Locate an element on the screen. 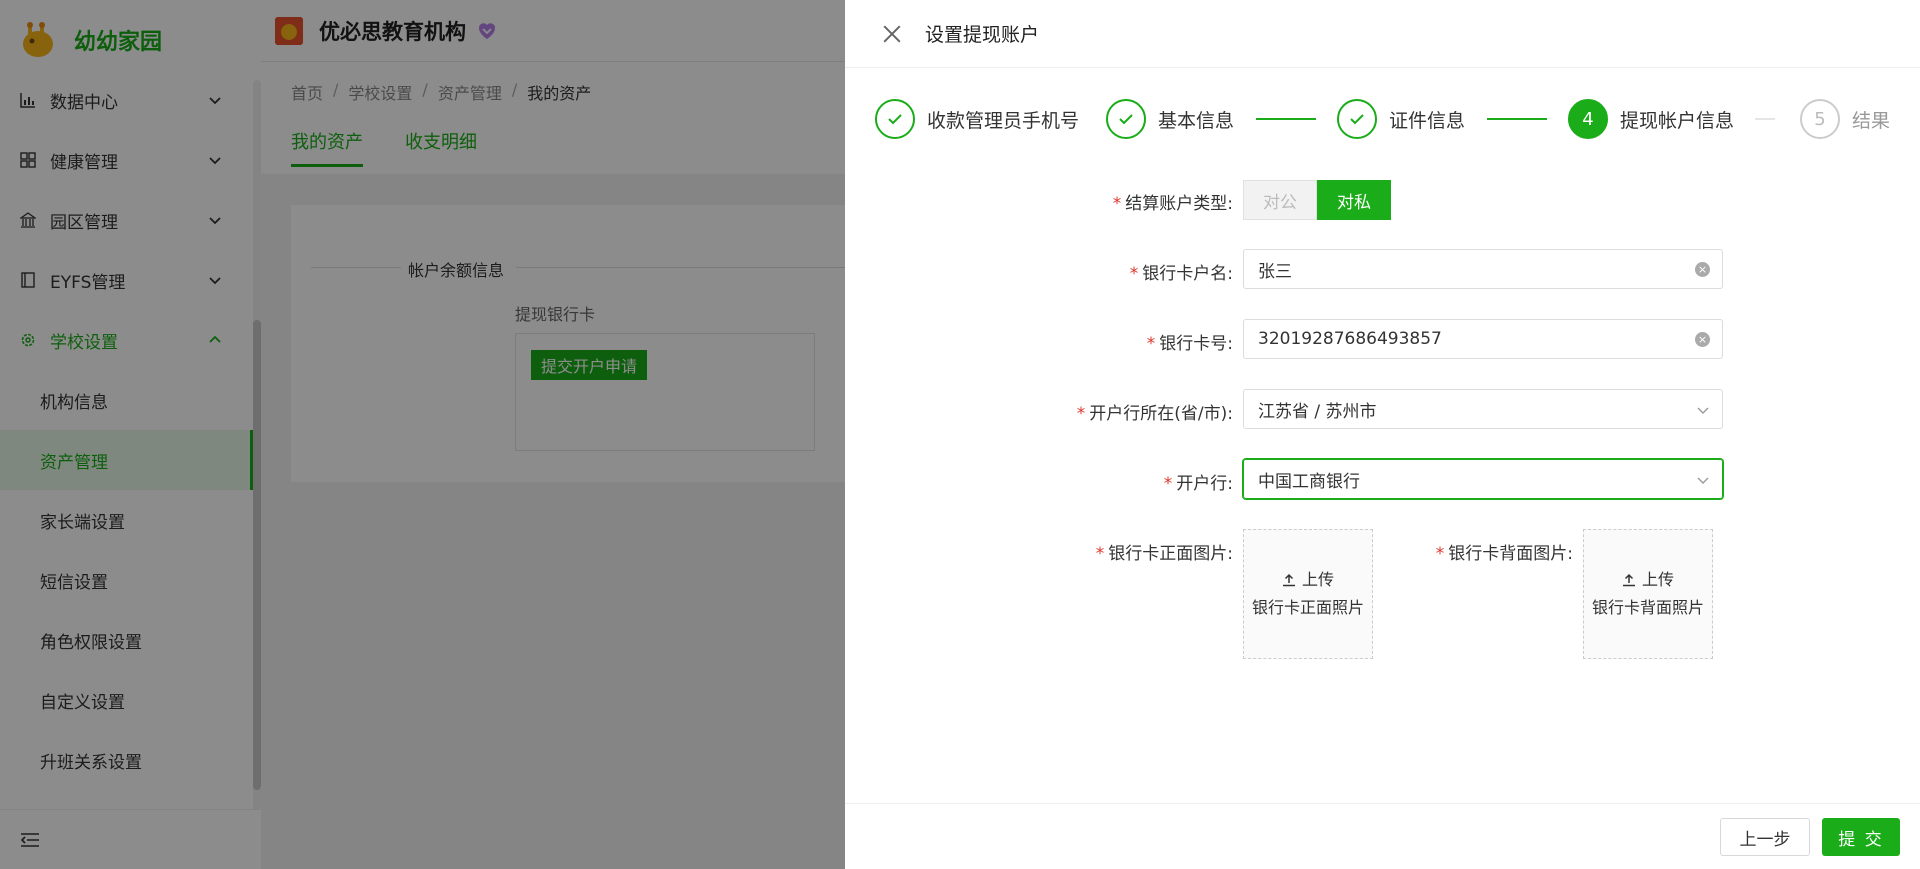  card-number-input: 32019287686493857 × is located at coordinates (1483, 339).